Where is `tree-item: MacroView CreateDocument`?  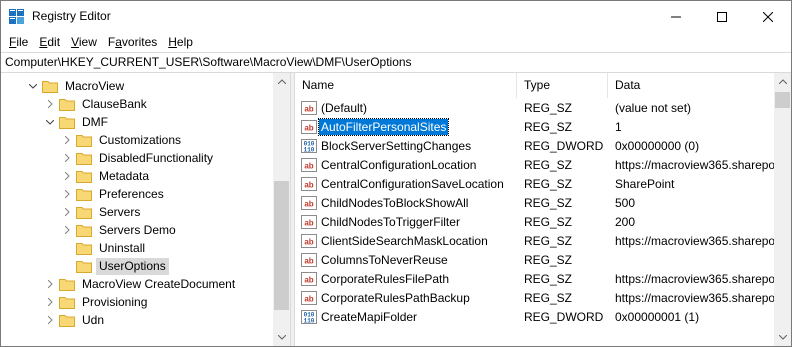
tree-item: MacroView CreateDocument is located at coordinates (141, 284).